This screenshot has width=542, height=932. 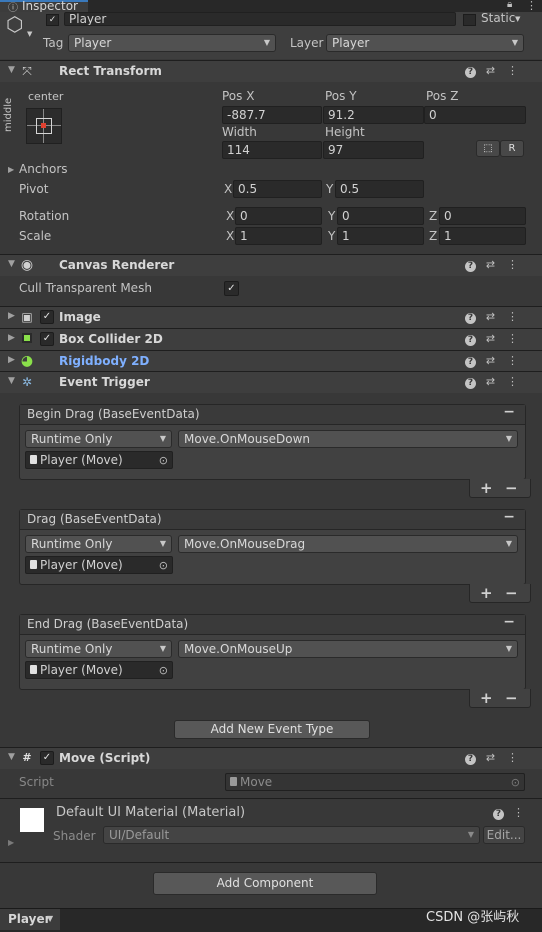 I want to click on event-entry-header: Begin Drag (BaseEventData) −, so click(x=272, y=414).